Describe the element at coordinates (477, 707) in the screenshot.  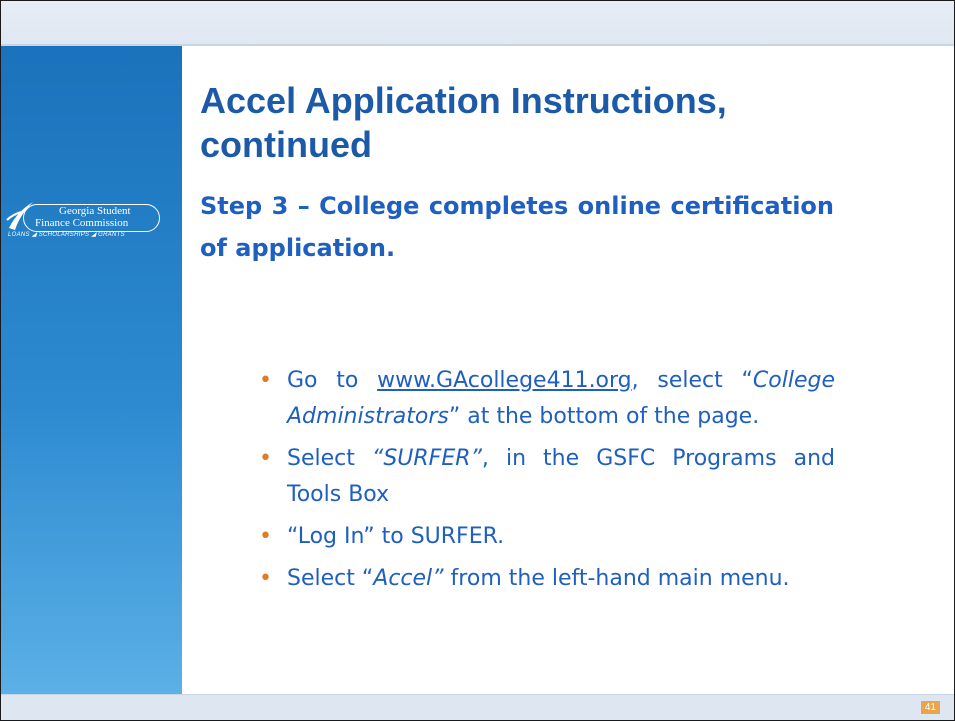
I see `bottom-band: 41` at that location.